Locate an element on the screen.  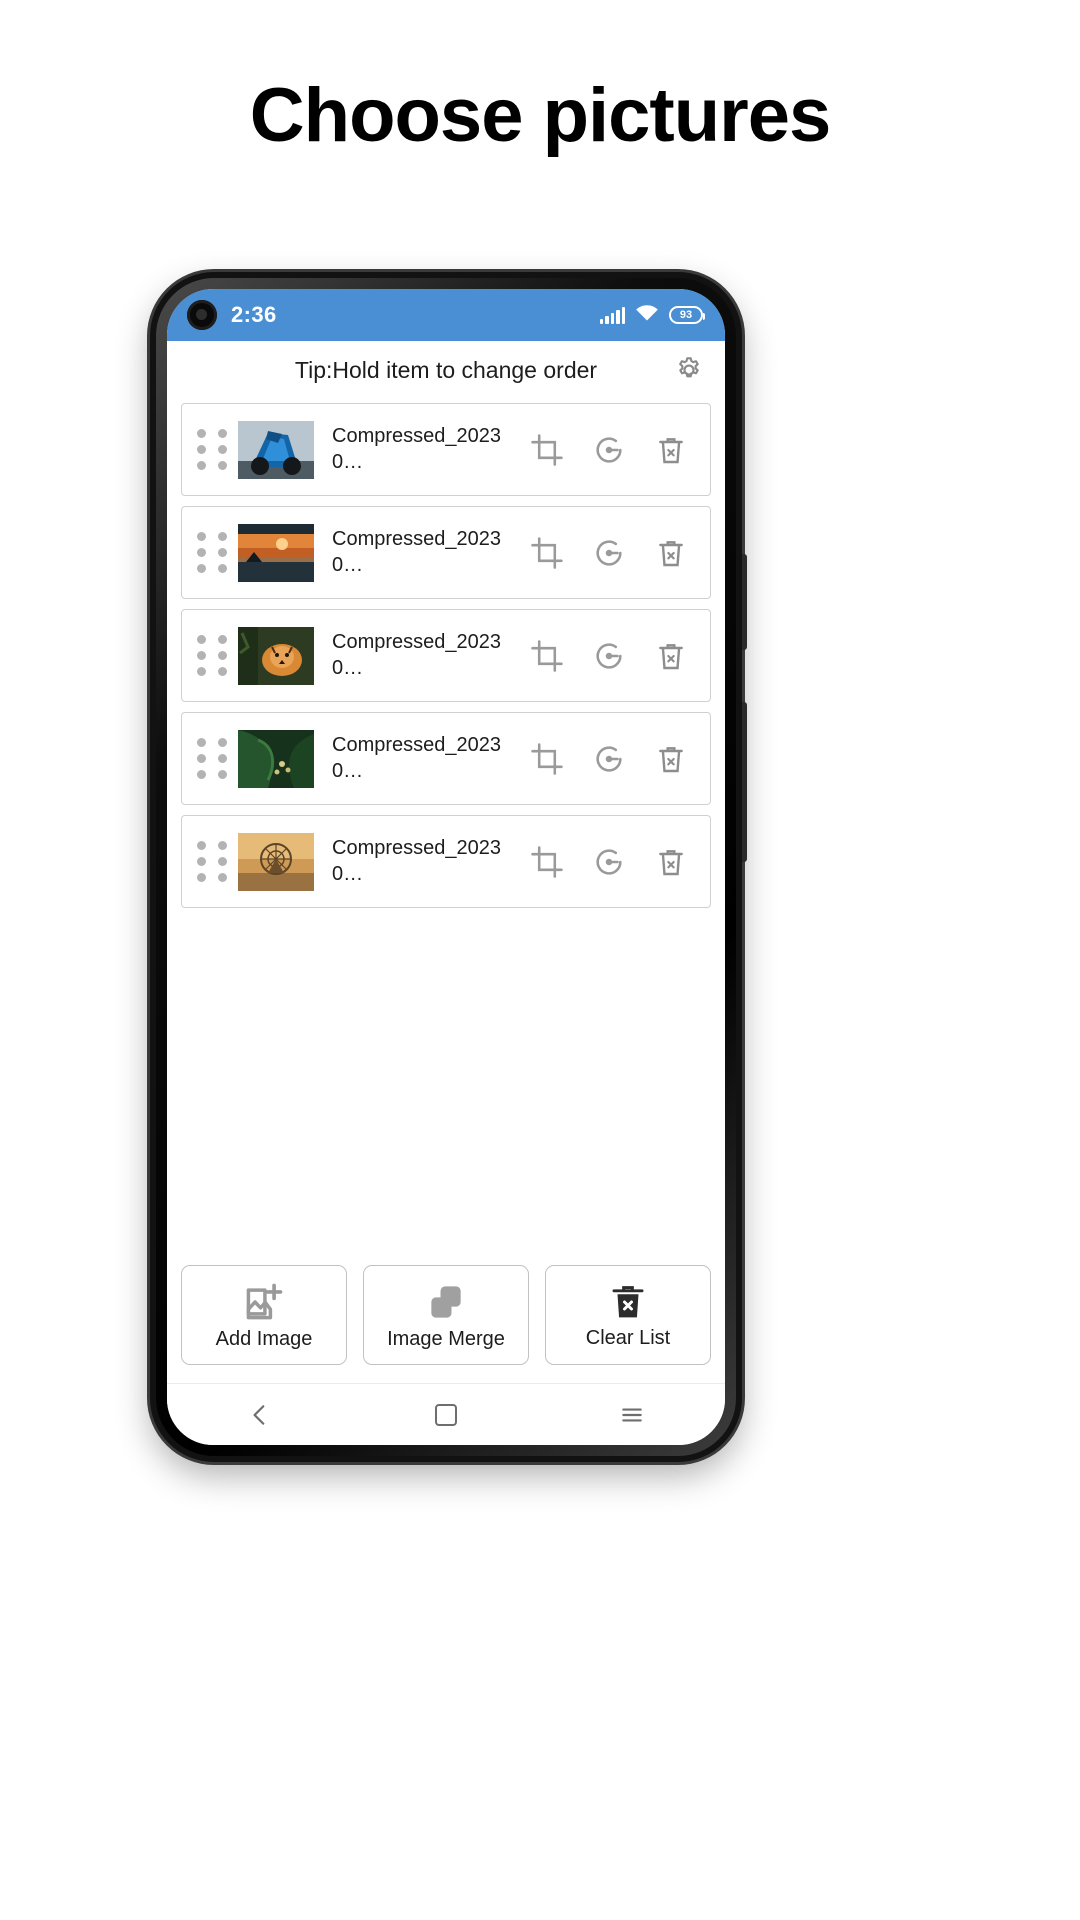
clear-list-button: Clear List is located at coordinates (628, 1315).